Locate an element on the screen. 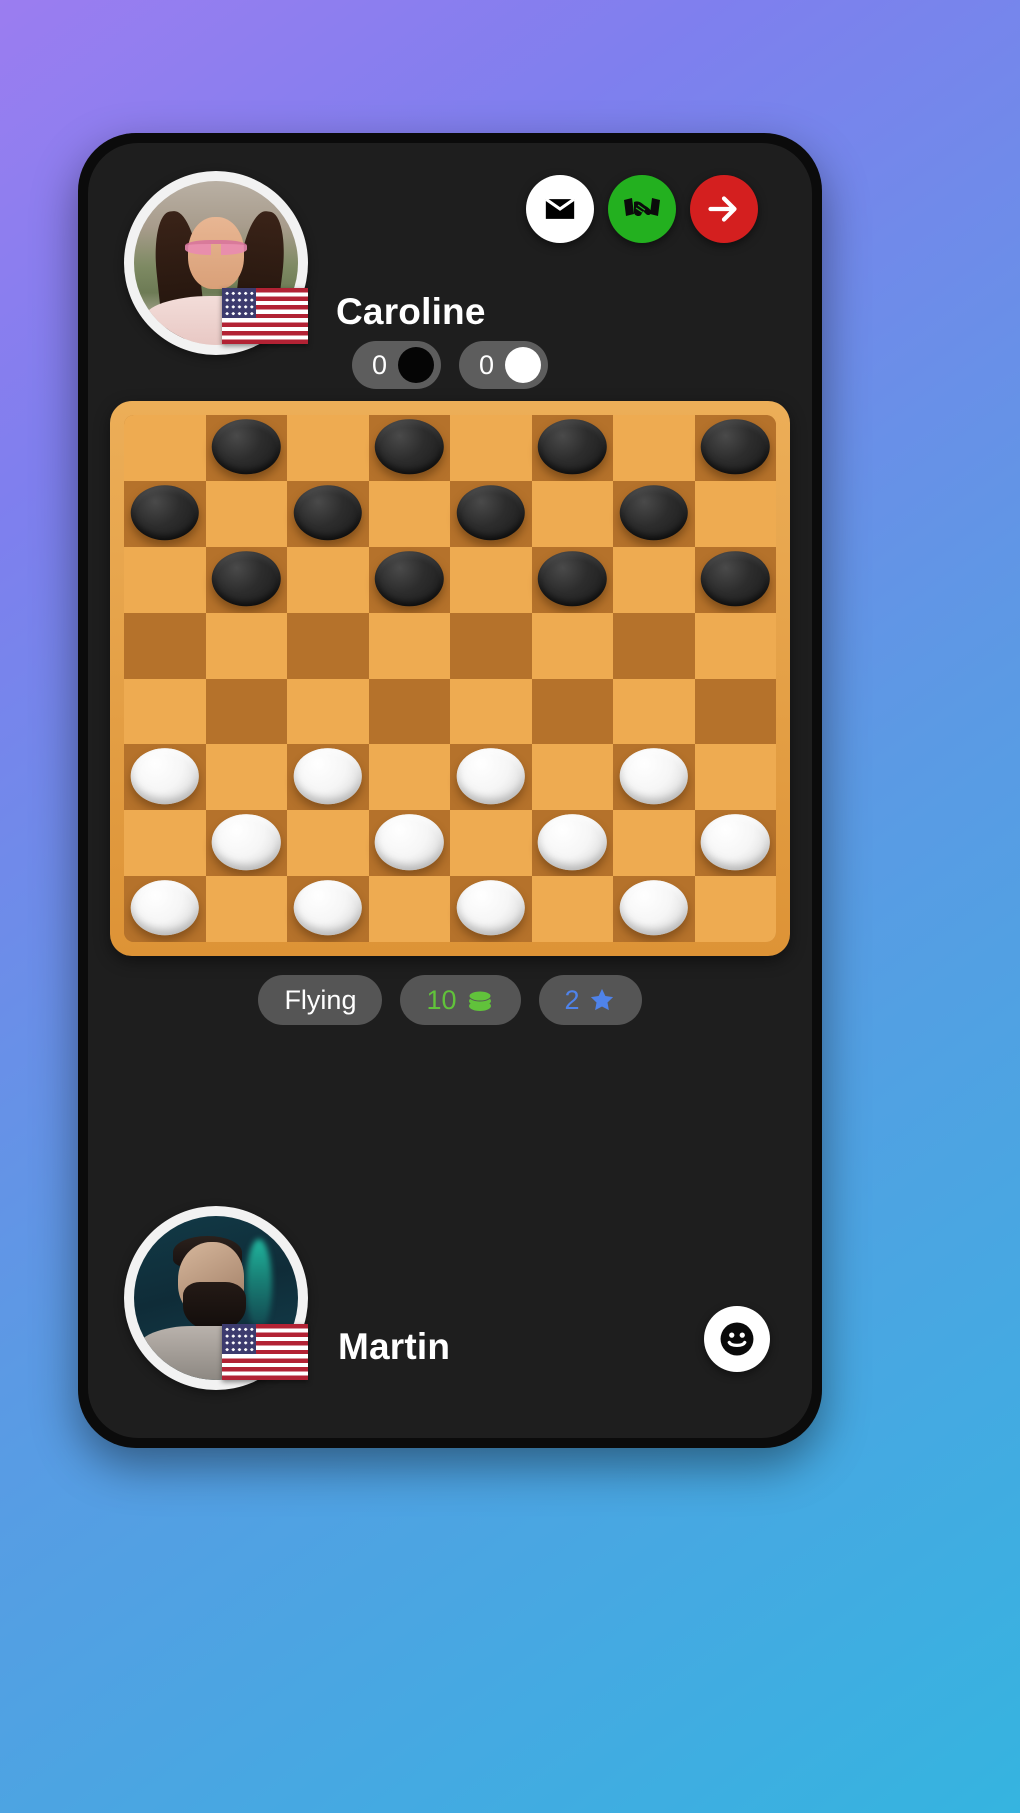  board-square-r6c5 is located at coordinates (572, 843).